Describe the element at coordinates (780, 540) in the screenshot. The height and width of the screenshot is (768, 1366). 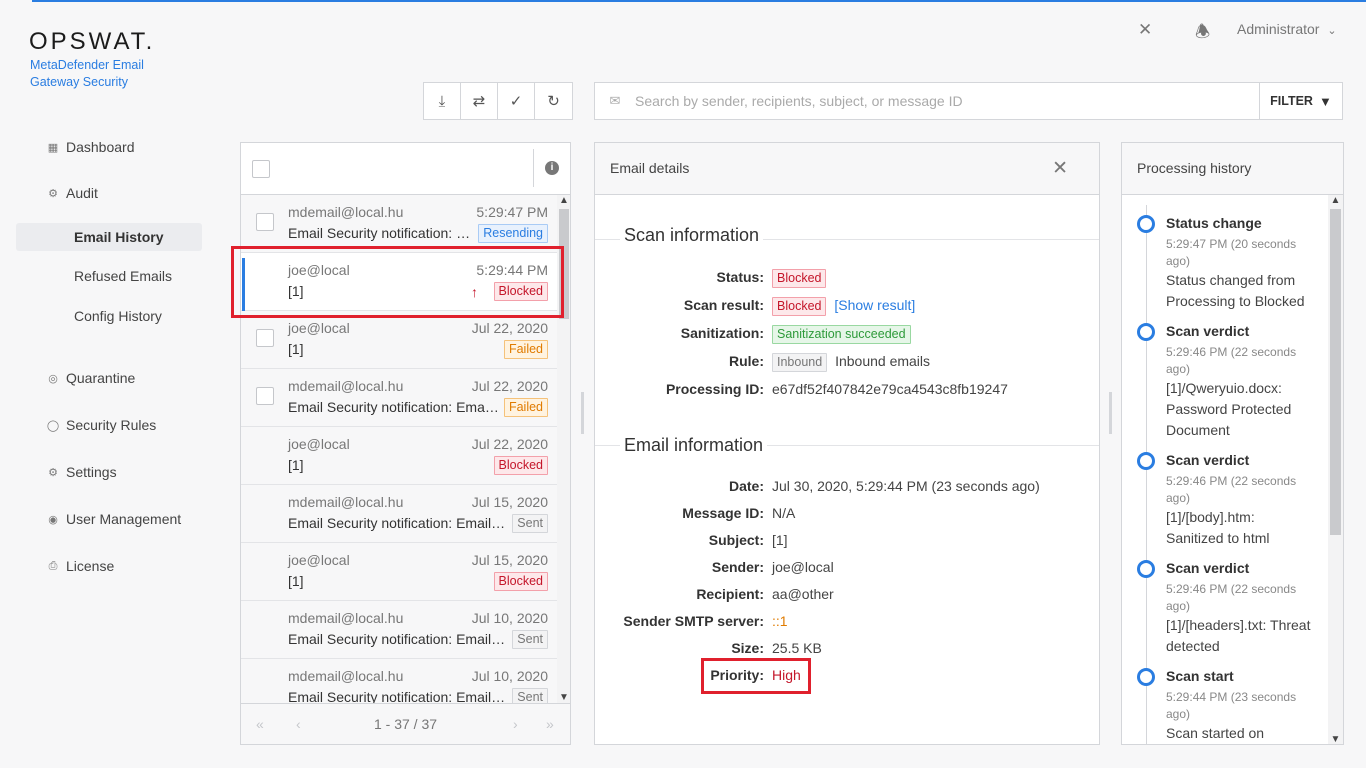
I see `subject-value: [1]` at that location.